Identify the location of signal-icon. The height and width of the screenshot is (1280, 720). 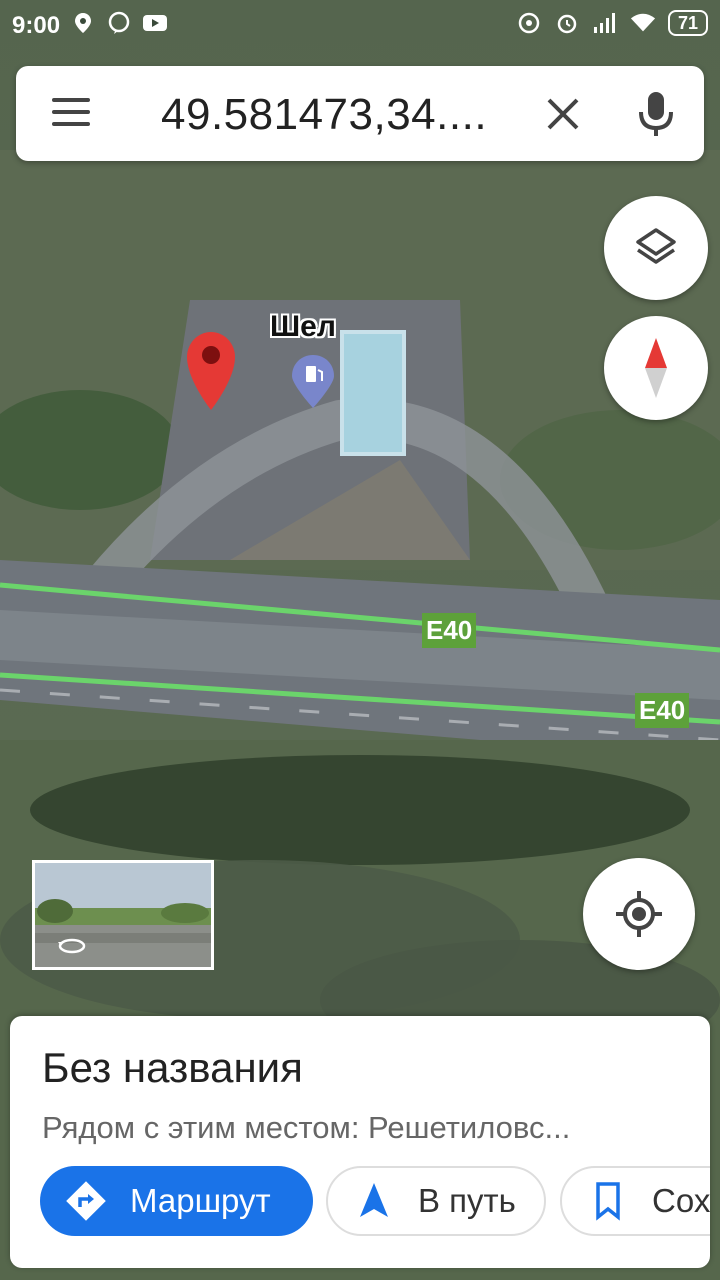
(605, 23).